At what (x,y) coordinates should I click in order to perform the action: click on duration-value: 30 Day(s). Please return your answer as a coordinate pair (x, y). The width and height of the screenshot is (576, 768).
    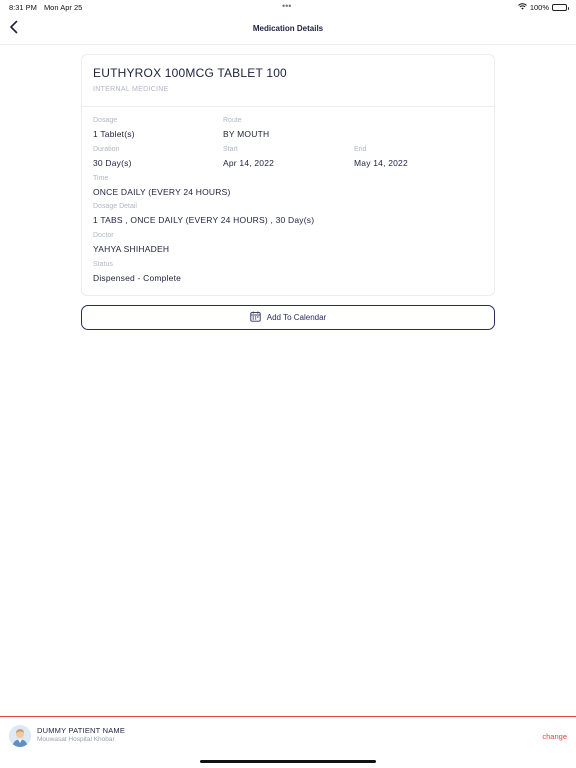
    Looking at the image, I should click on (112, 163).